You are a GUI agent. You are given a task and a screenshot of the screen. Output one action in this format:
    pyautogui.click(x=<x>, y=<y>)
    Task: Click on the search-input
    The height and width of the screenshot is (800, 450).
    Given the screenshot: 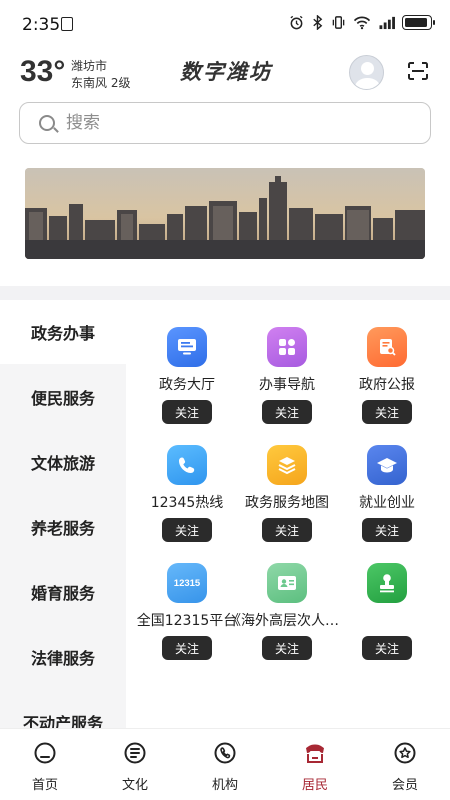 What is the action you would take?
    pyautogui.click(x=236, y=123)
    